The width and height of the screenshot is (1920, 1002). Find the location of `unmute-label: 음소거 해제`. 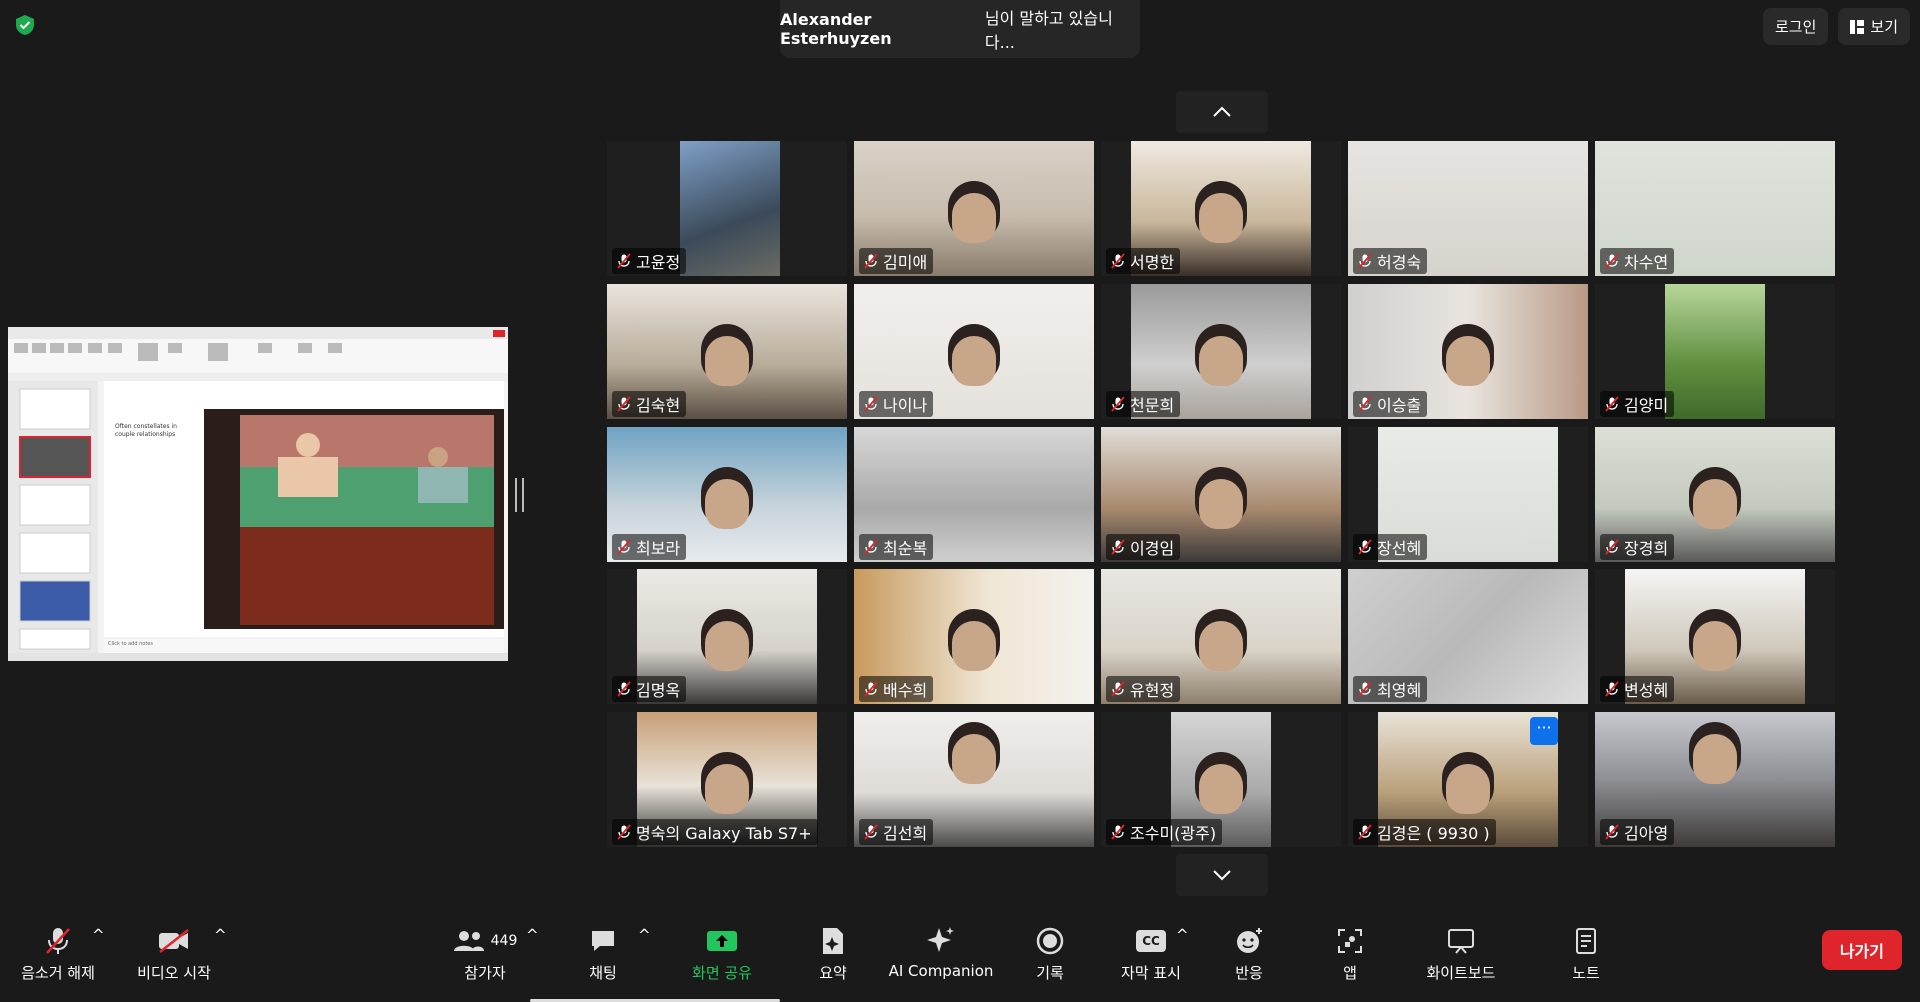

unmute-label: 음소거 해제 is located at coordinates (58, 973).